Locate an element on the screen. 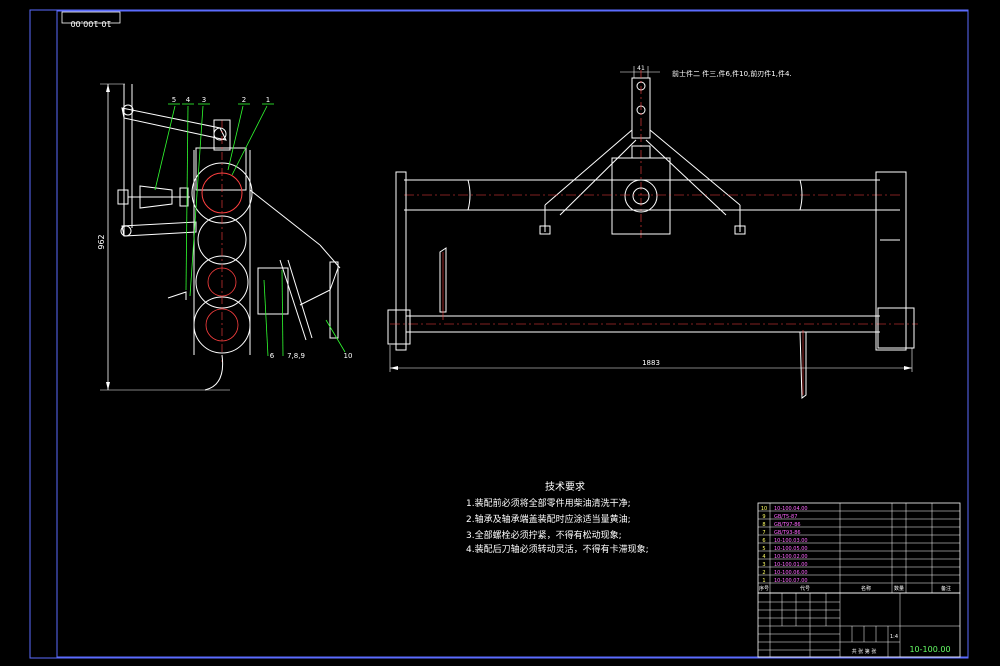  bom-header-name: 名称 is located at coordinates (866, 588).